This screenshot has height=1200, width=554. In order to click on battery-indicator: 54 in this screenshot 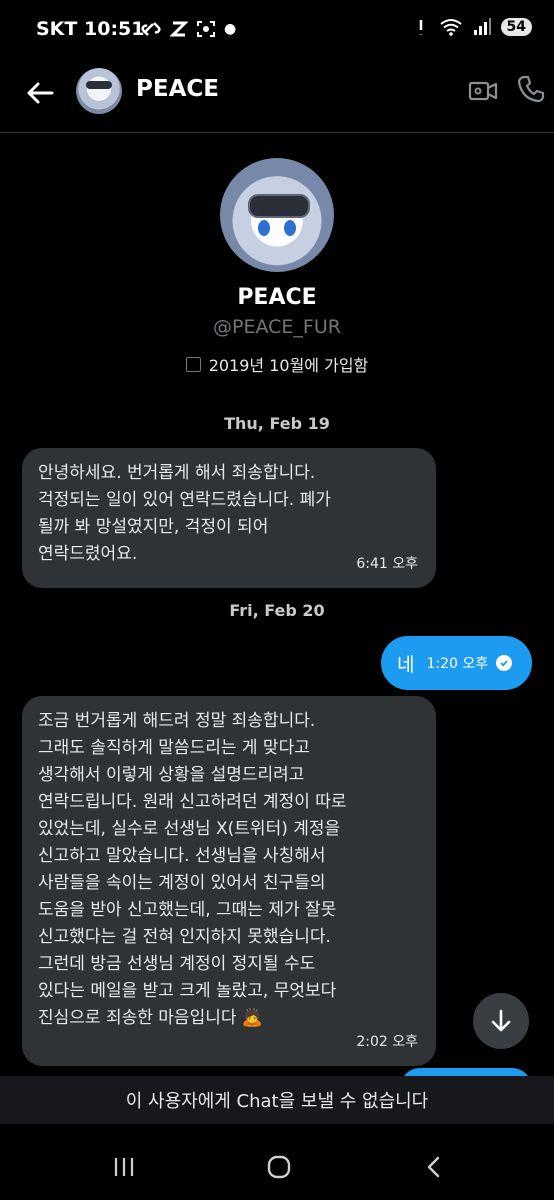, I will do `click(516, 27)`.